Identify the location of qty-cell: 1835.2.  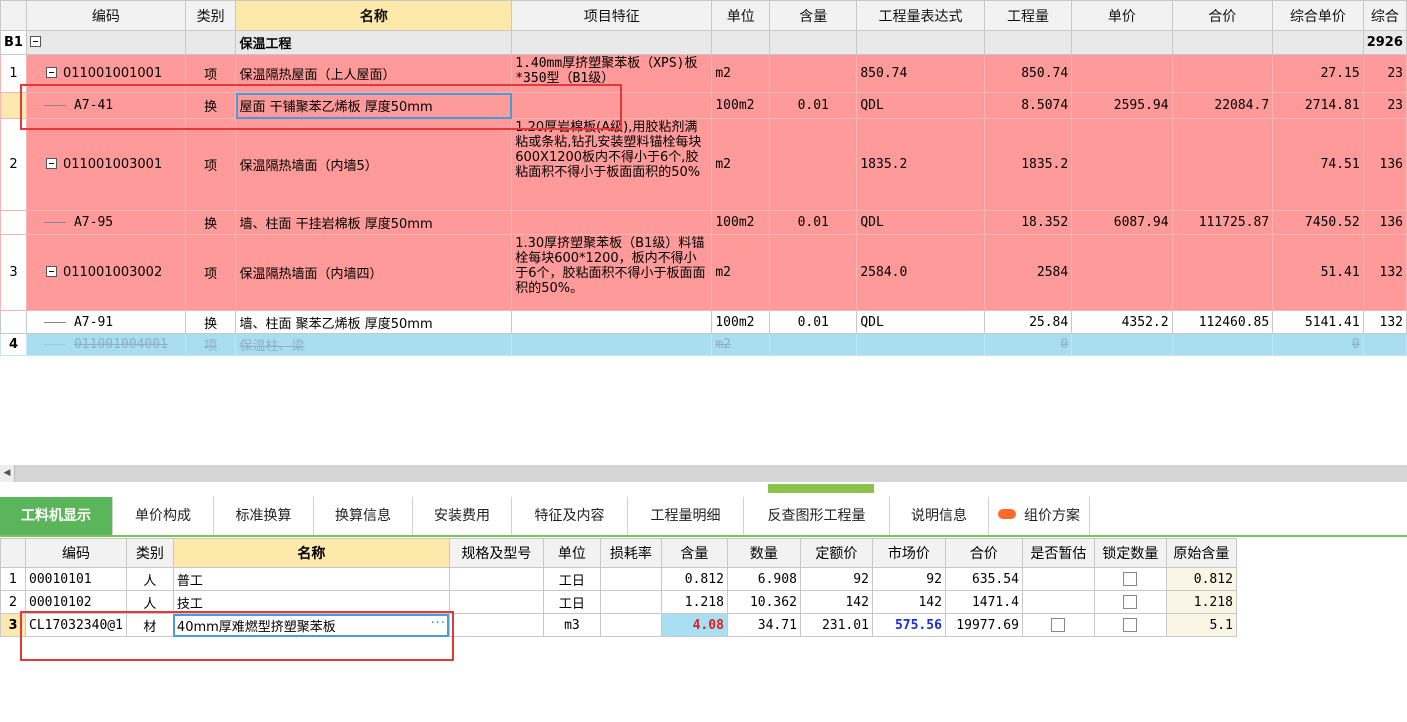
(1028, 164).